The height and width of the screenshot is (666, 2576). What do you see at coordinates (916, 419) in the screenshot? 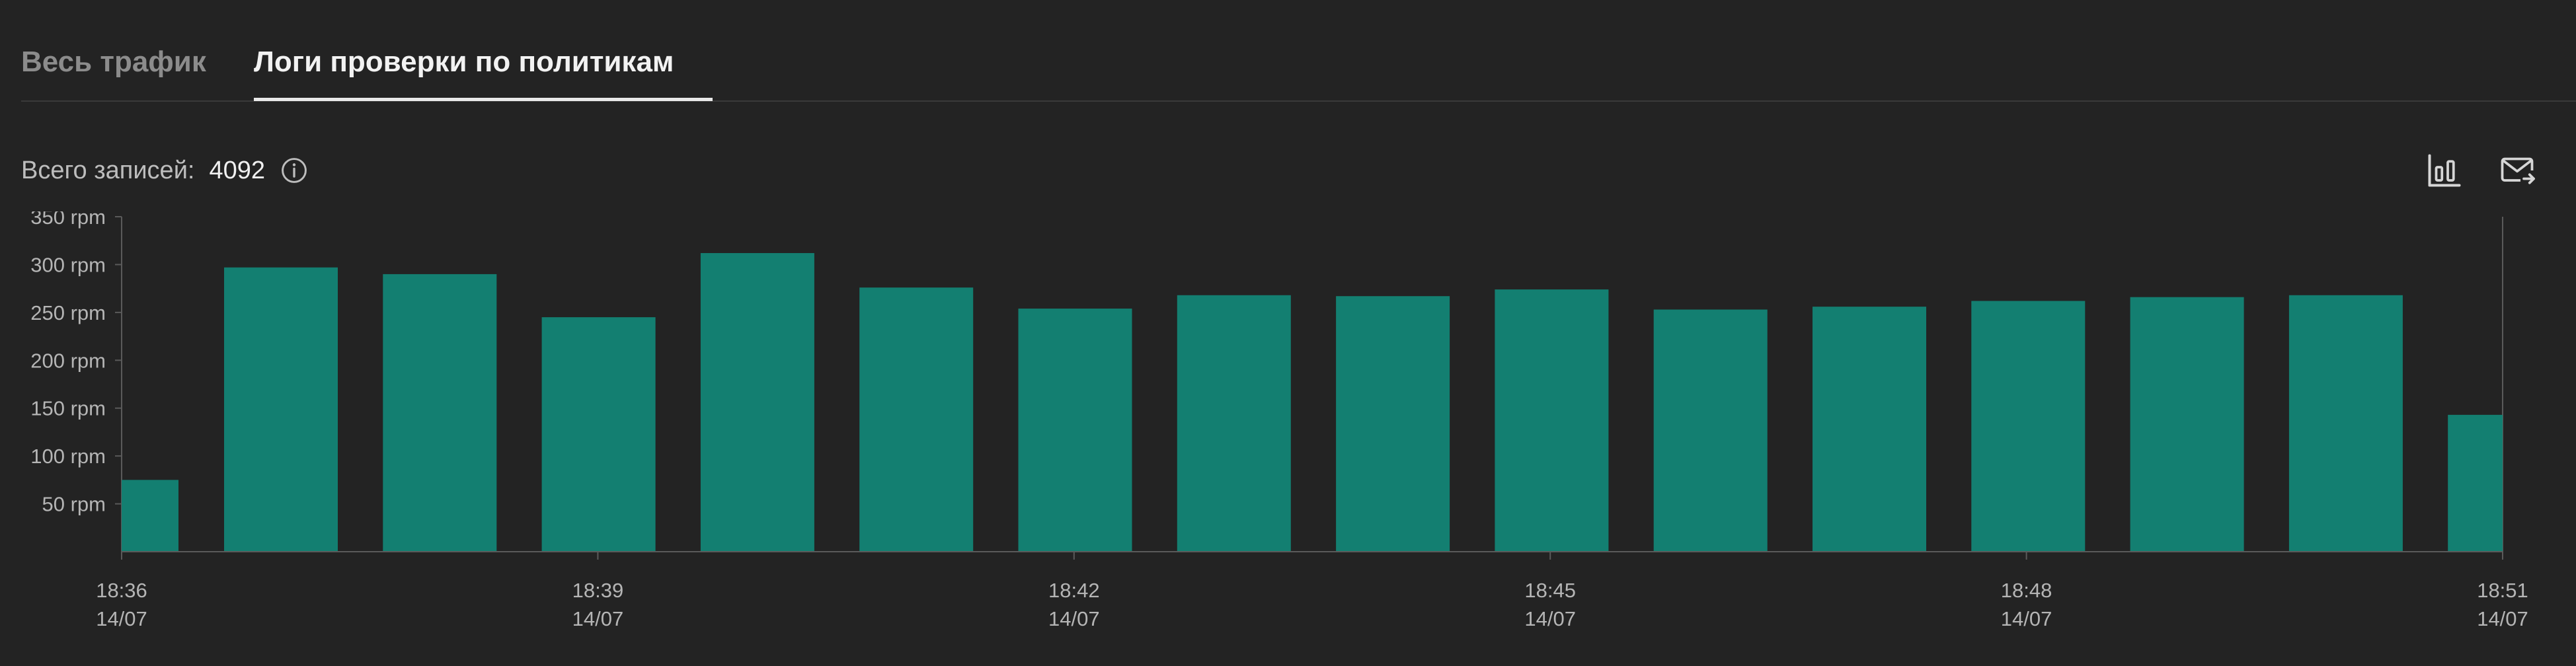
I see `bar-18:41` at bounding box center [916, 419].